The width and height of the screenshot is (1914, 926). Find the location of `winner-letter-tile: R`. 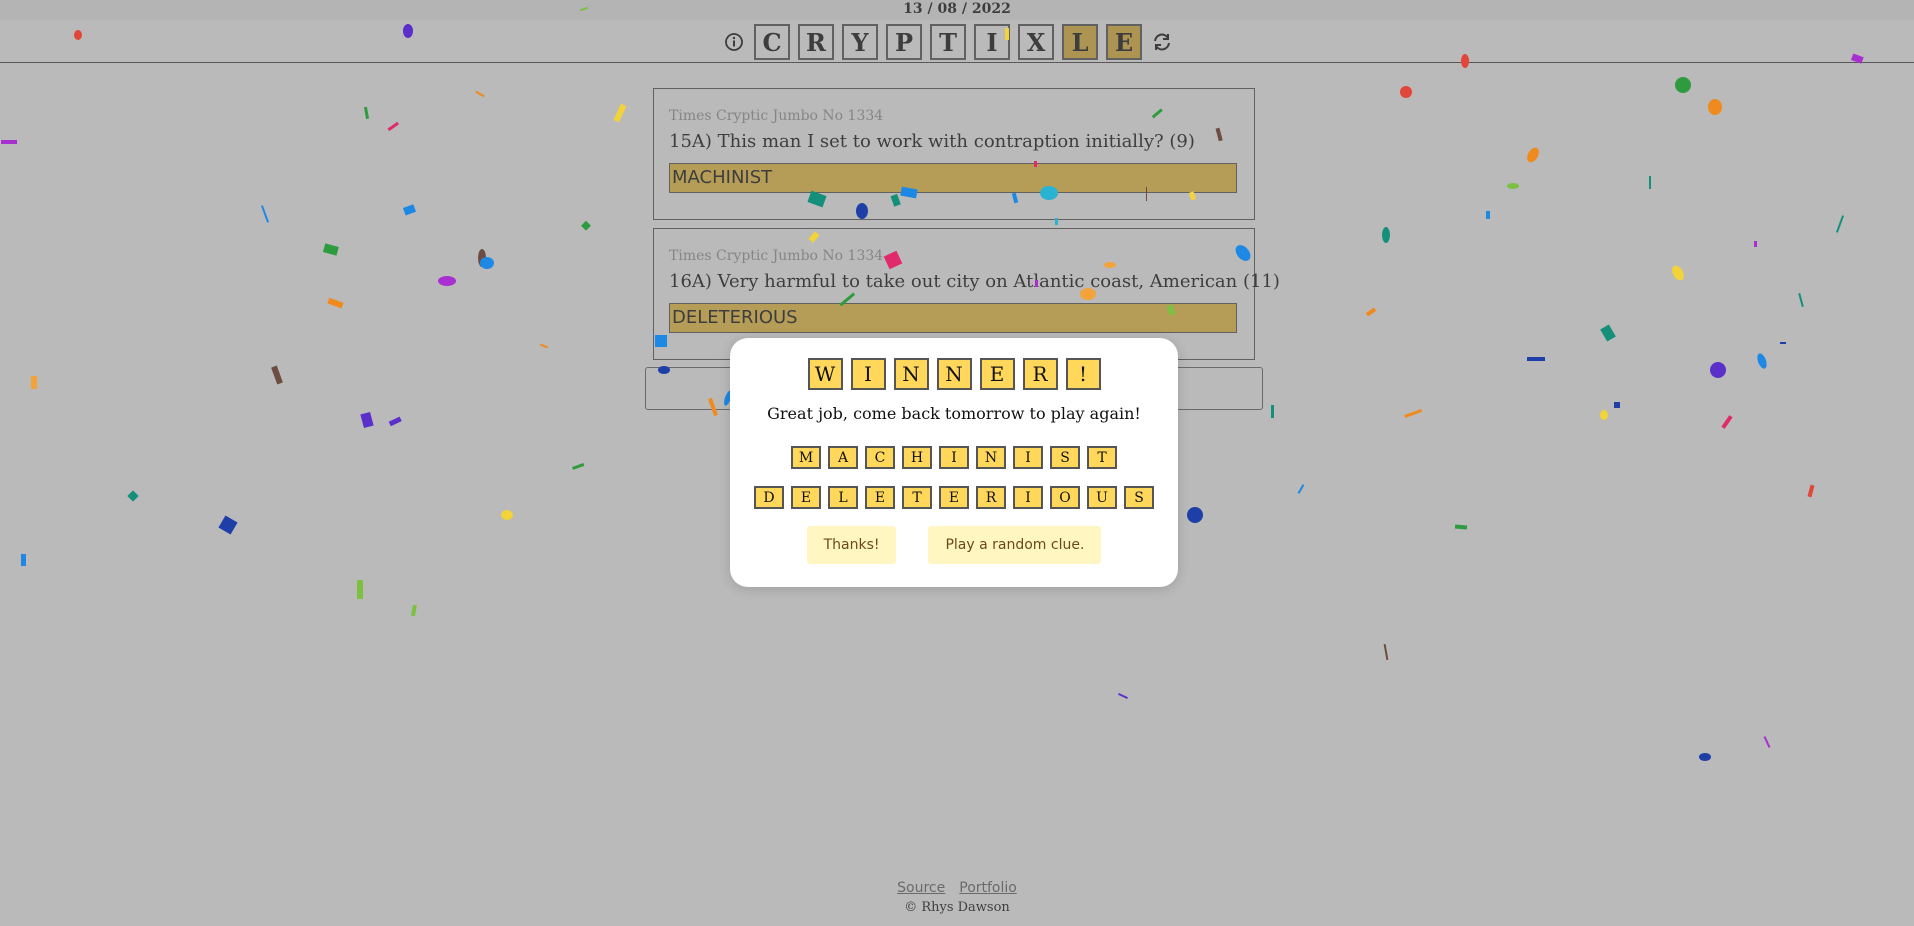

winner-letter-tile: R is located at coordinates (1040, 374).